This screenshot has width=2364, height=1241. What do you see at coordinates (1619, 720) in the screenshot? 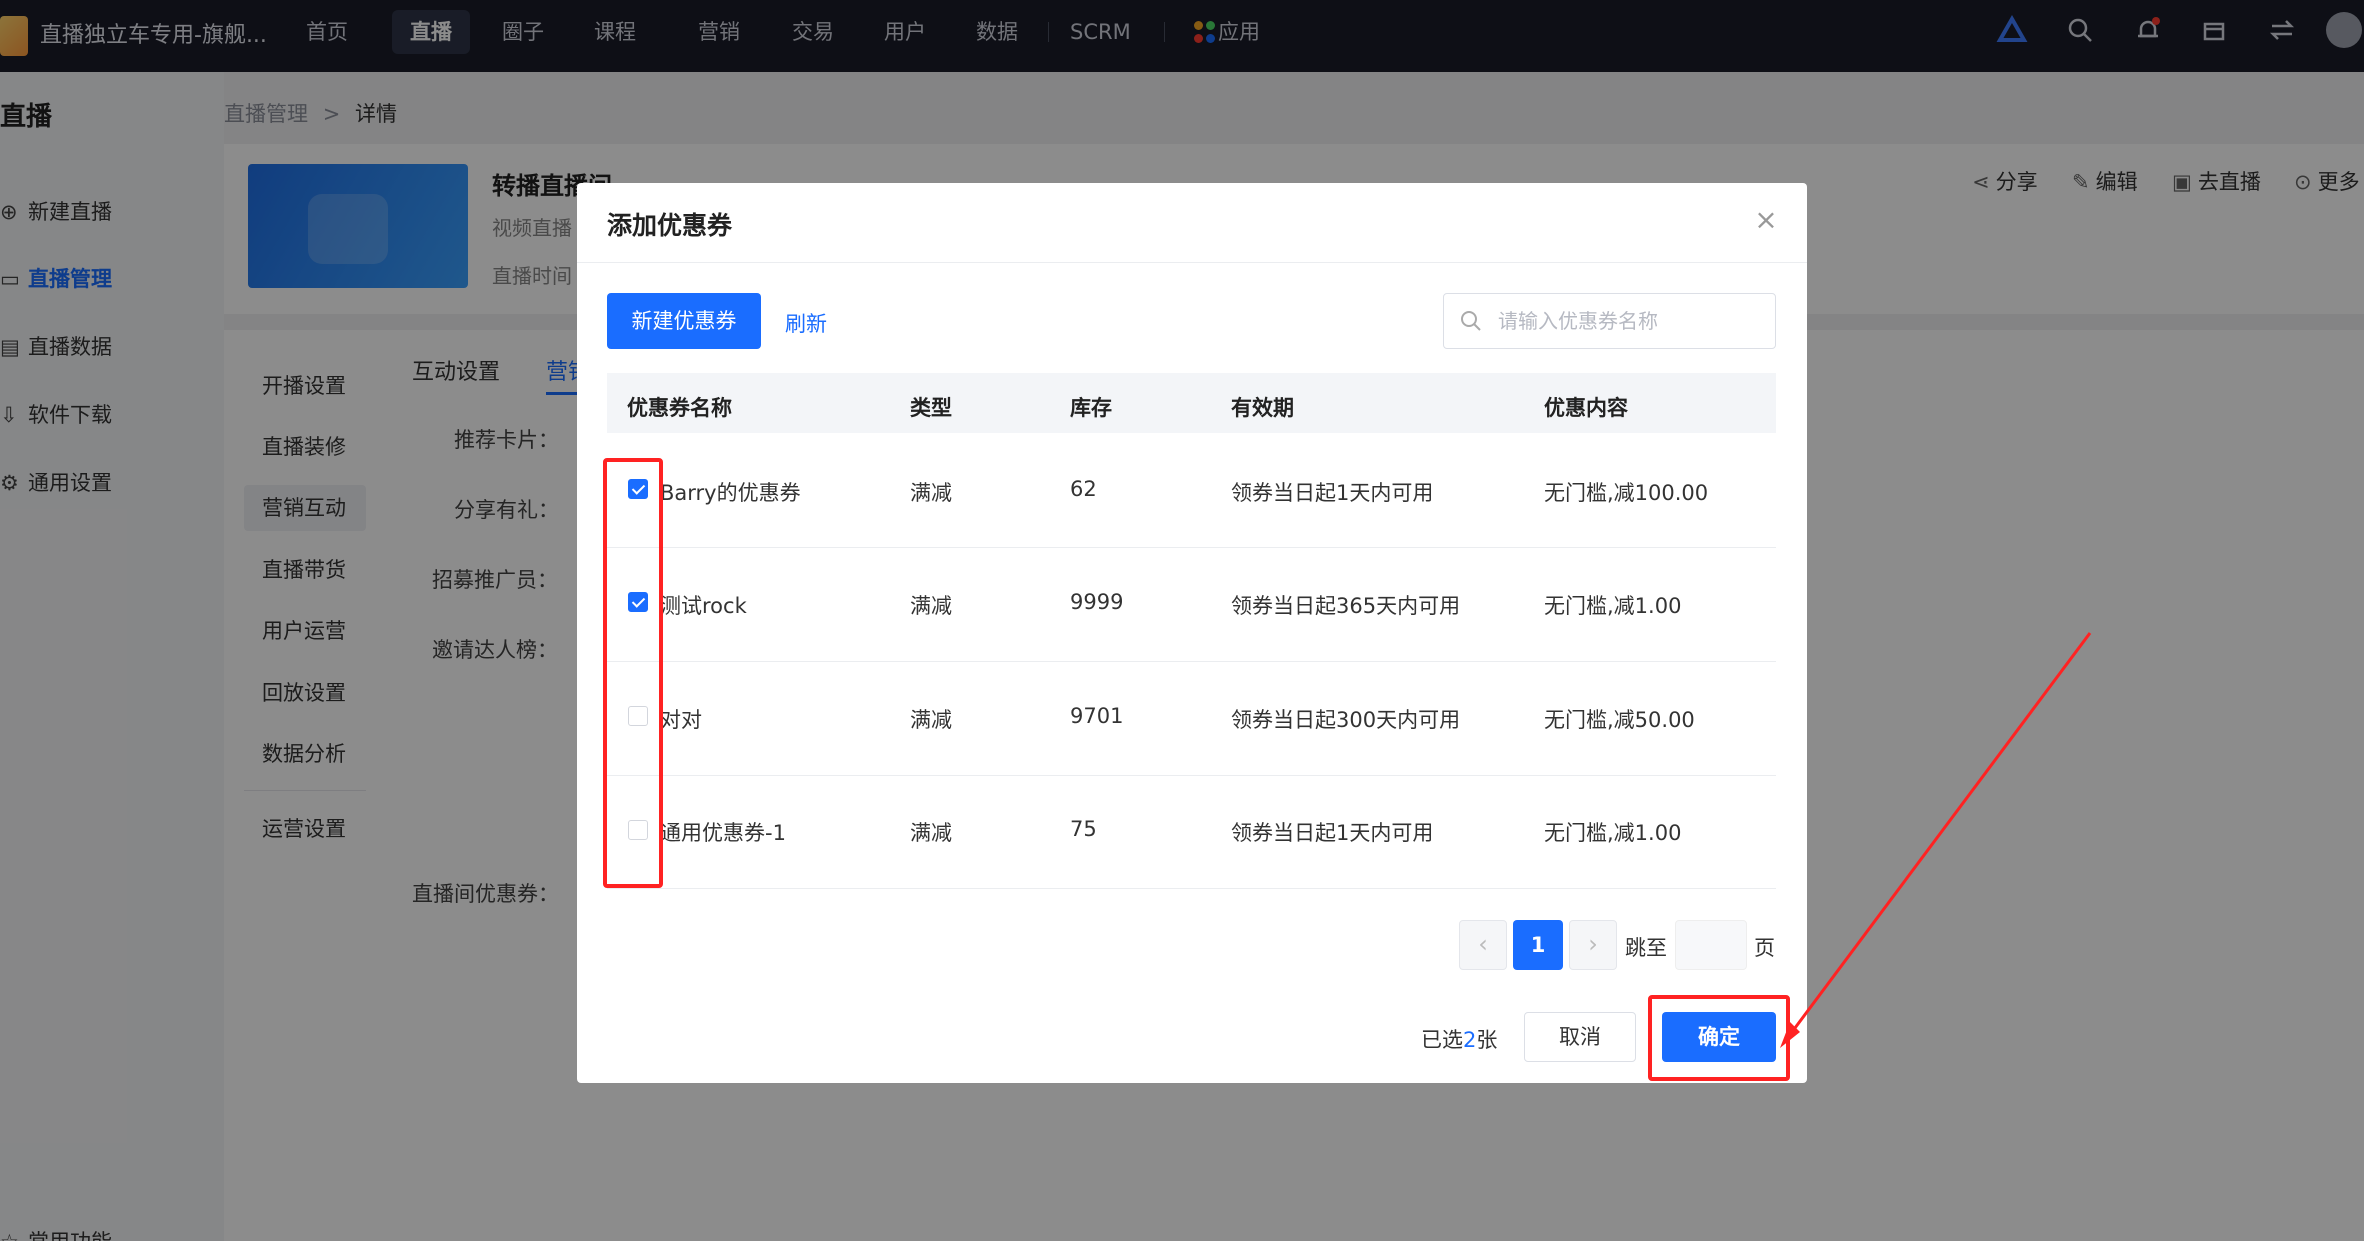
I see `coupon-content: 无门槛,减50.00` at bounding box center [1619, 720].